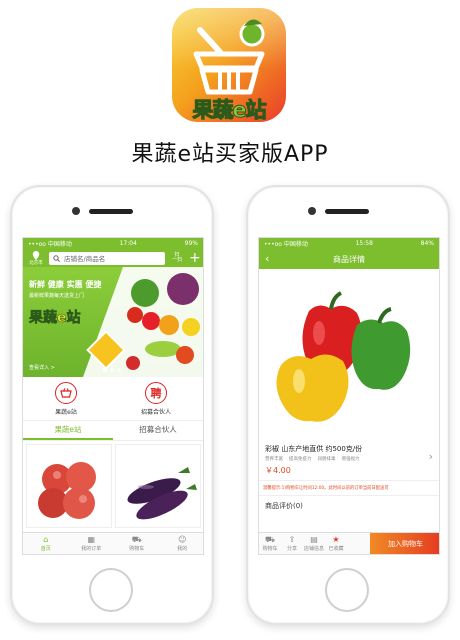 This screenshot has height=640, width=460. Describe the element at coordinates (182, 539) in the screenshot. I see `user-icon: ☺` at that location.